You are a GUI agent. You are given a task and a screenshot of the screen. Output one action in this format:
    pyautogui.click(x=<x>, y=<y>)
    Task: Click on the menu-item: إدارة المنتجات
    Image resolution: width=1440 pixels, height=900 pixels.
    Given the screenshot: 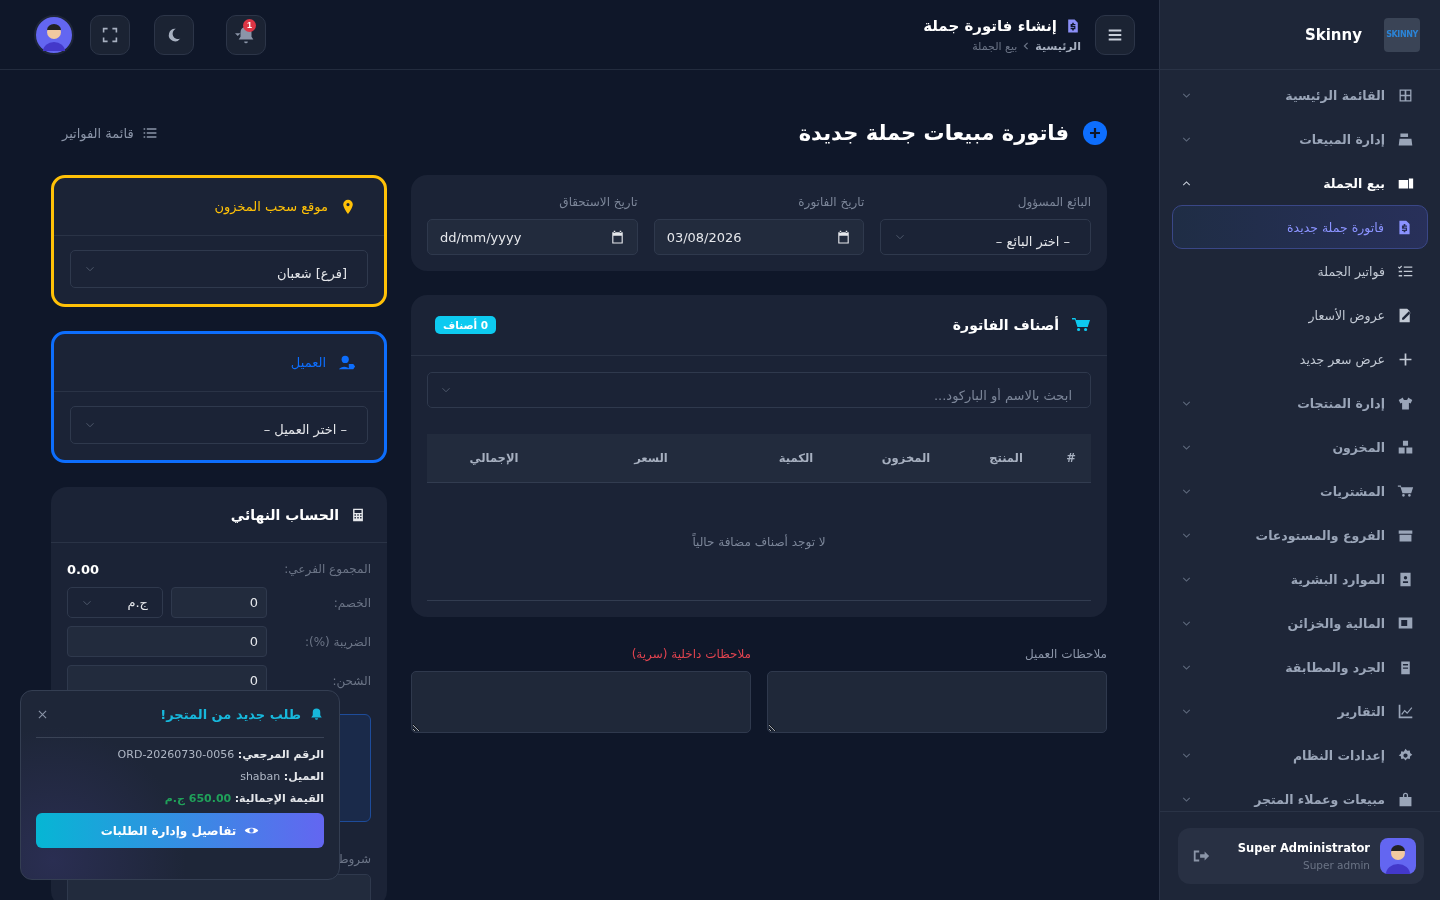 What is the action you would take?
    pyautogui.click(x=1300, y=403)
    